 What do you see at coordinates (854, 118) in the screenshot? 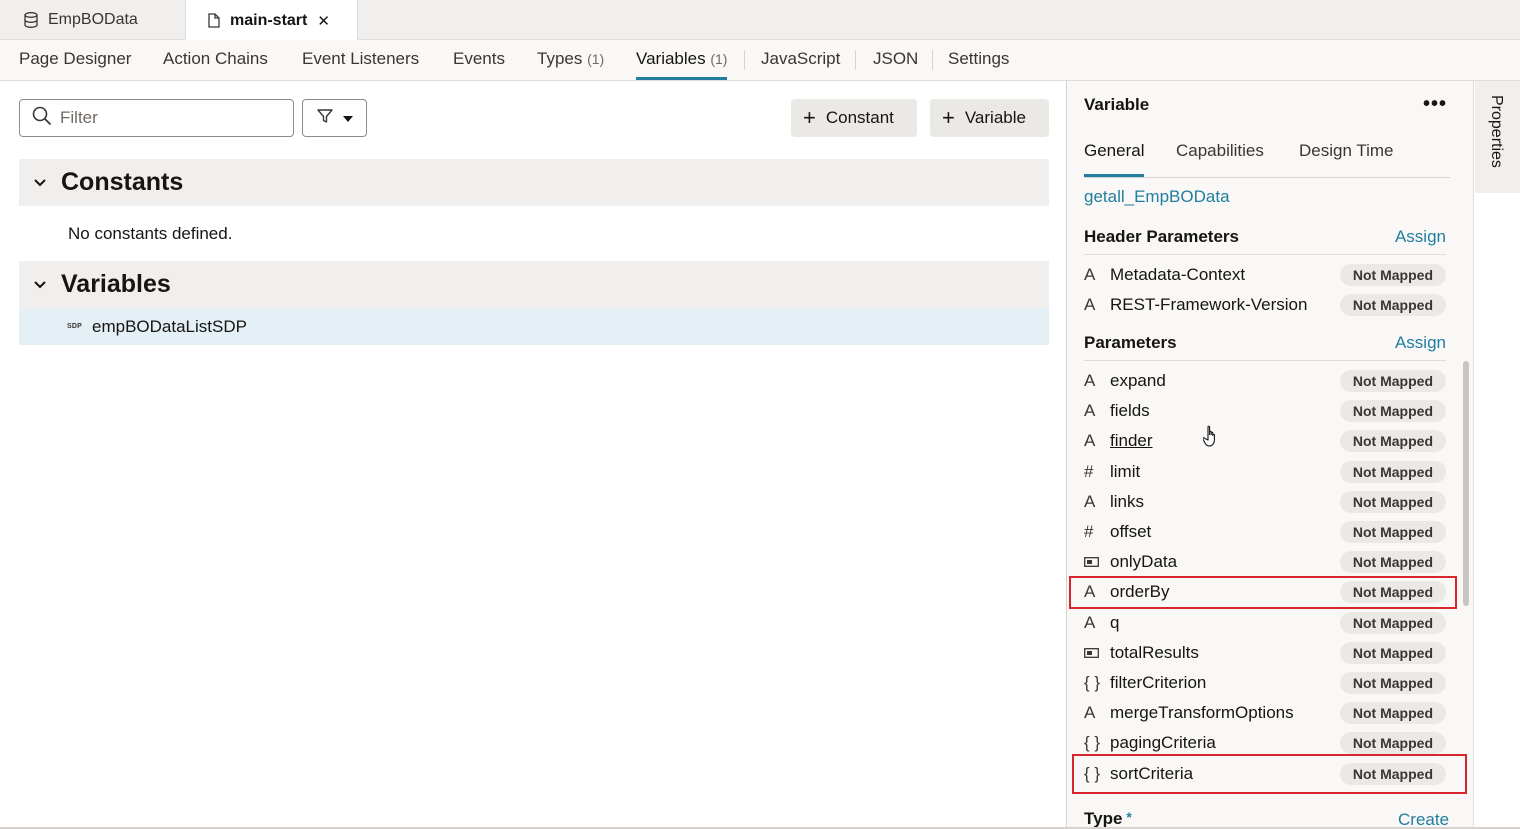
I see `add-constant-button: + Constant` at bounding box center [854, 118].